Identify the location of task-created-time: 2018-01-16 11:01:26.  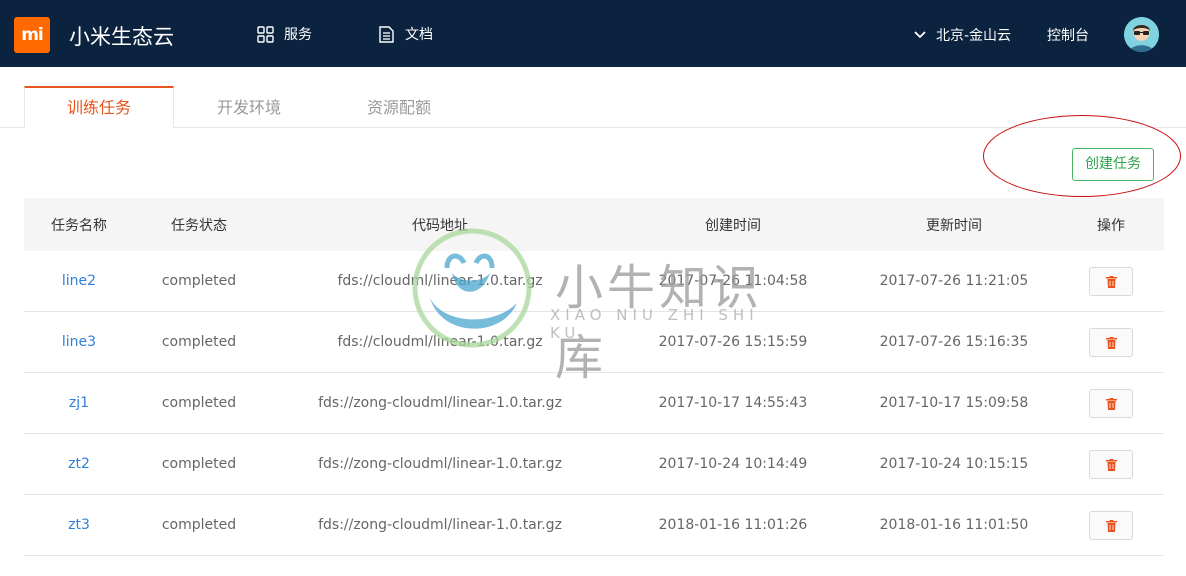
(733, 525).